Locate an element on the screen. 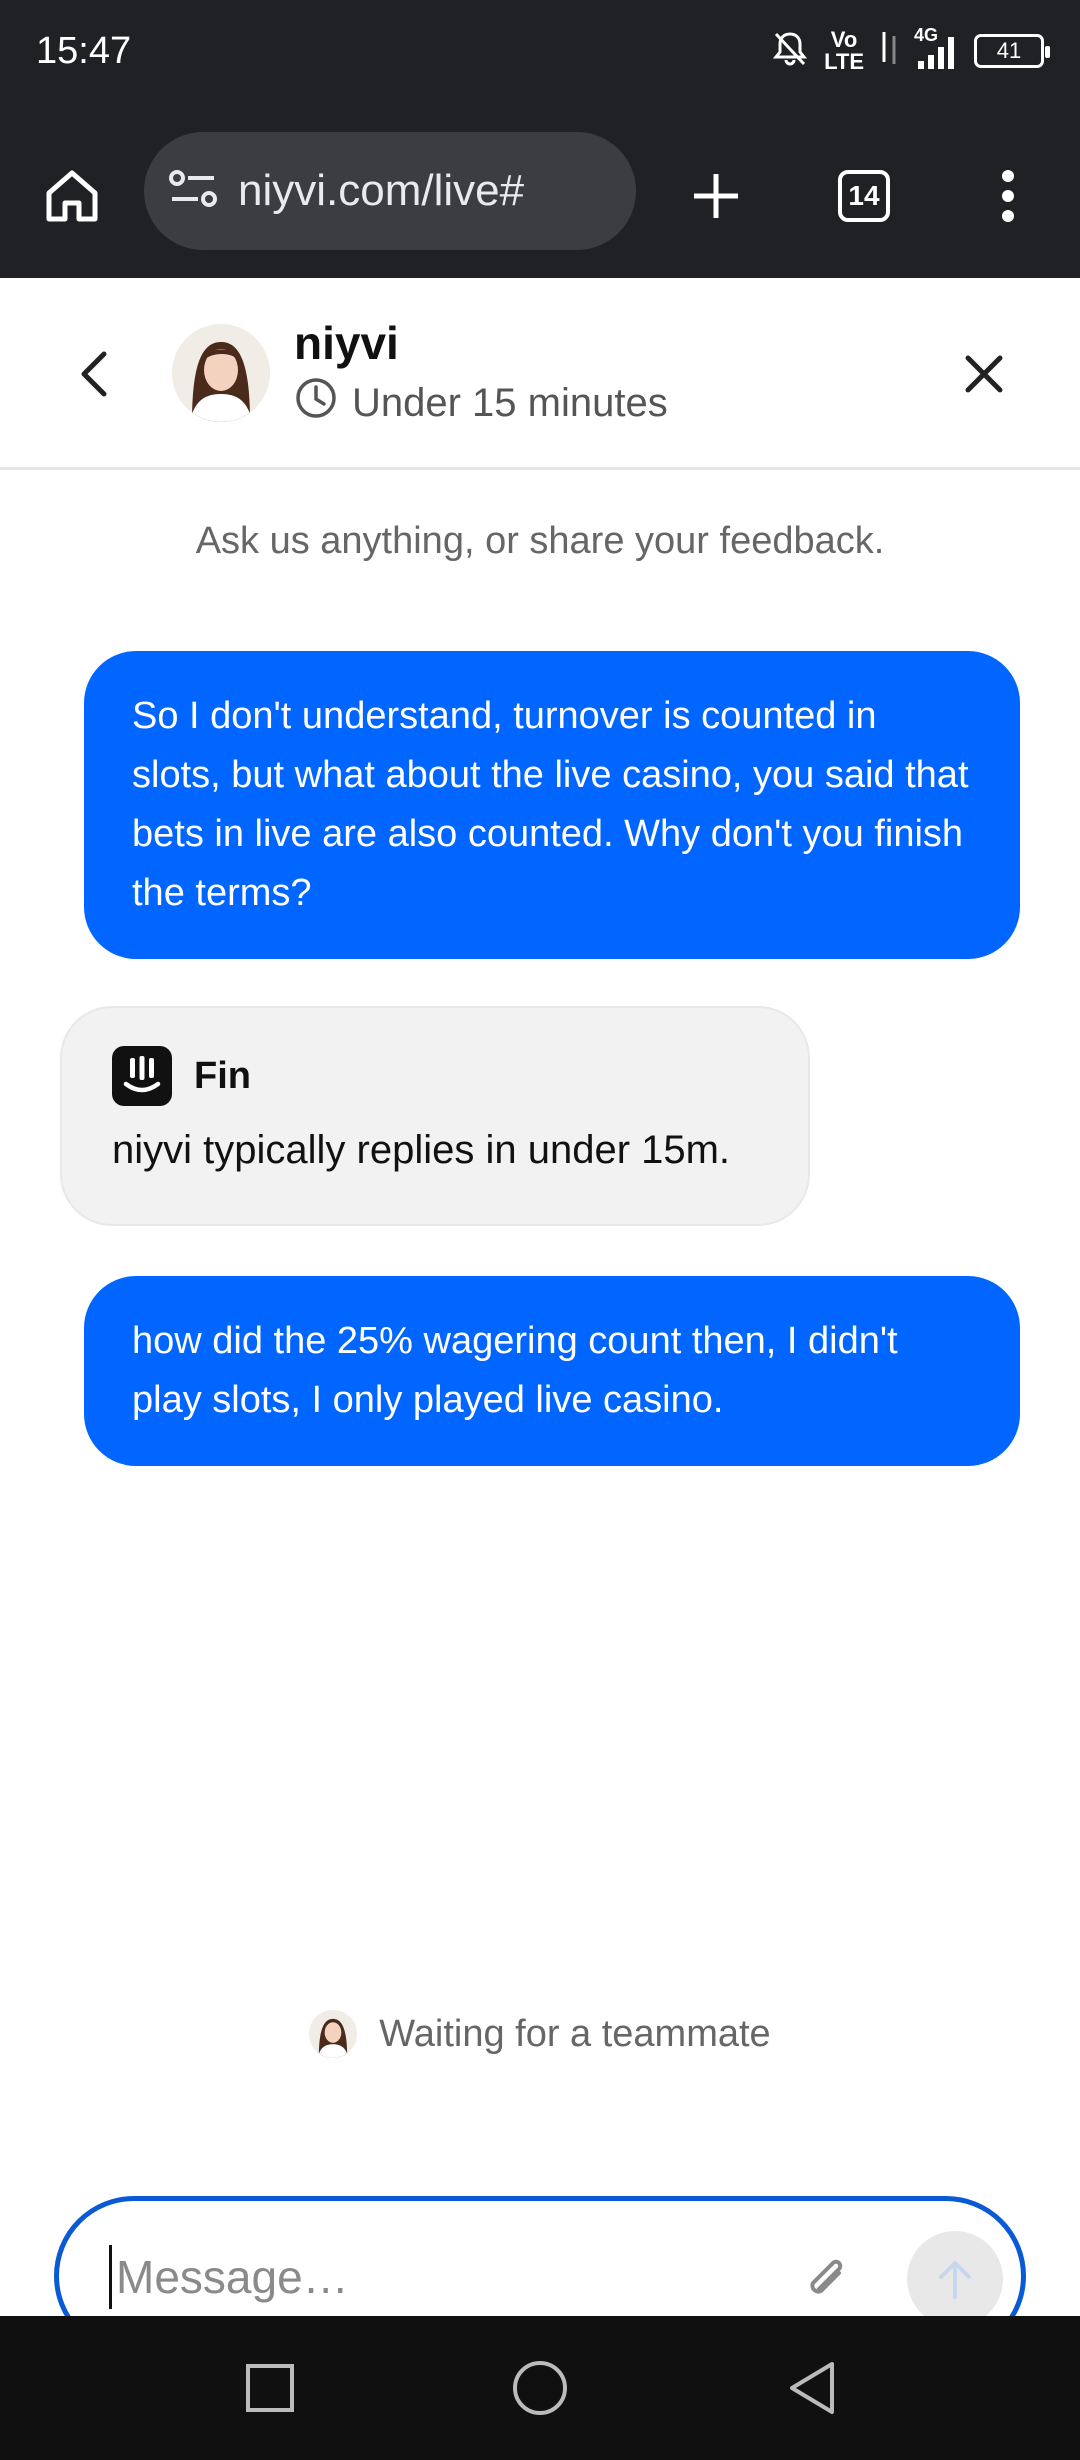 This screenshot has height=2460, width=1080. do-not-disturb-icon is located at coordinates (790, 50).